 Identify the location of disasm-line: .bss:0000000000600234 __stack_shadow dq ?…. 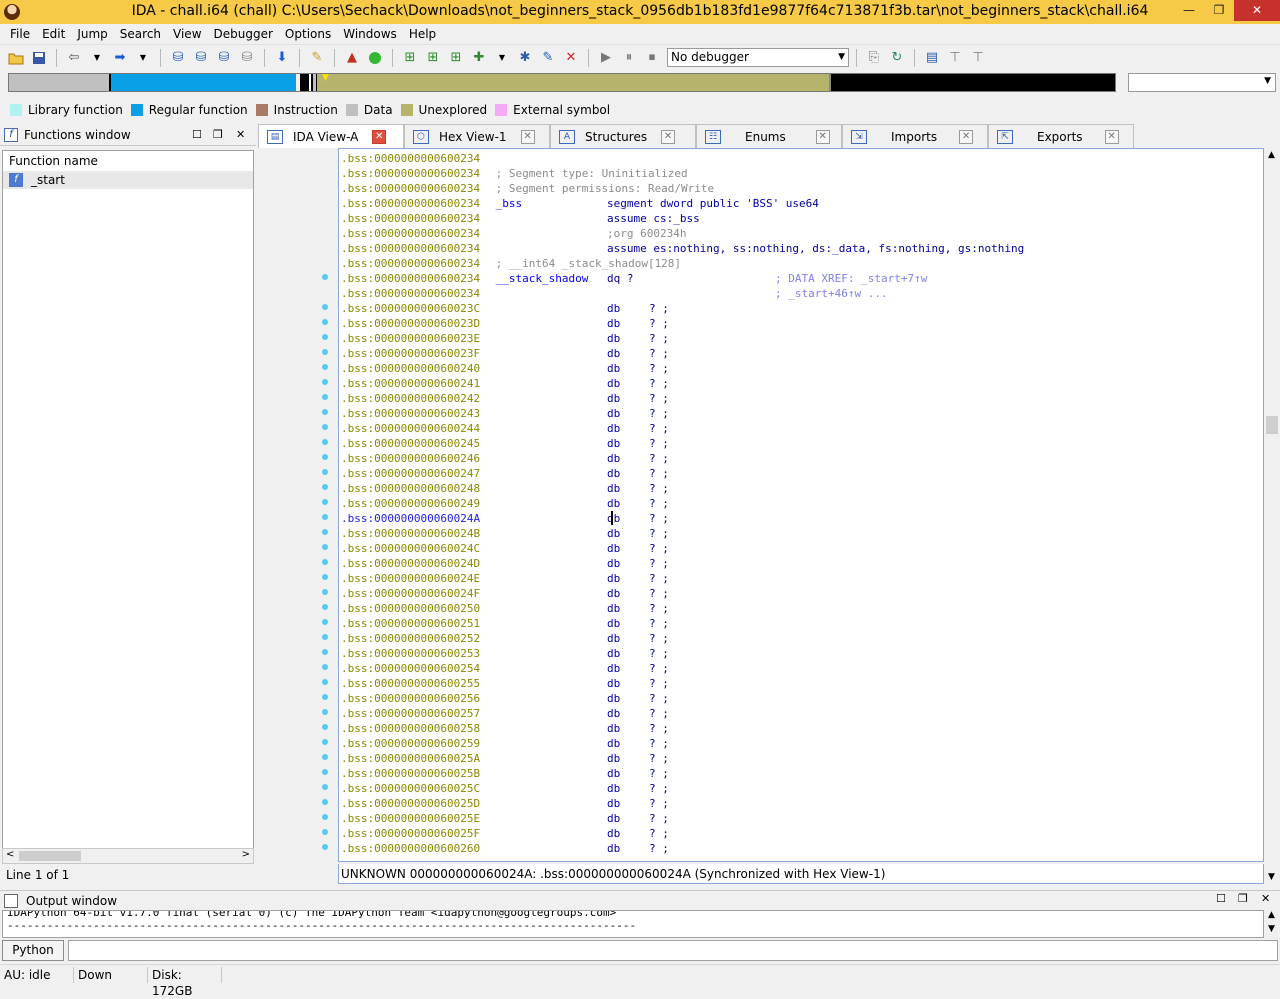
(791, 278).